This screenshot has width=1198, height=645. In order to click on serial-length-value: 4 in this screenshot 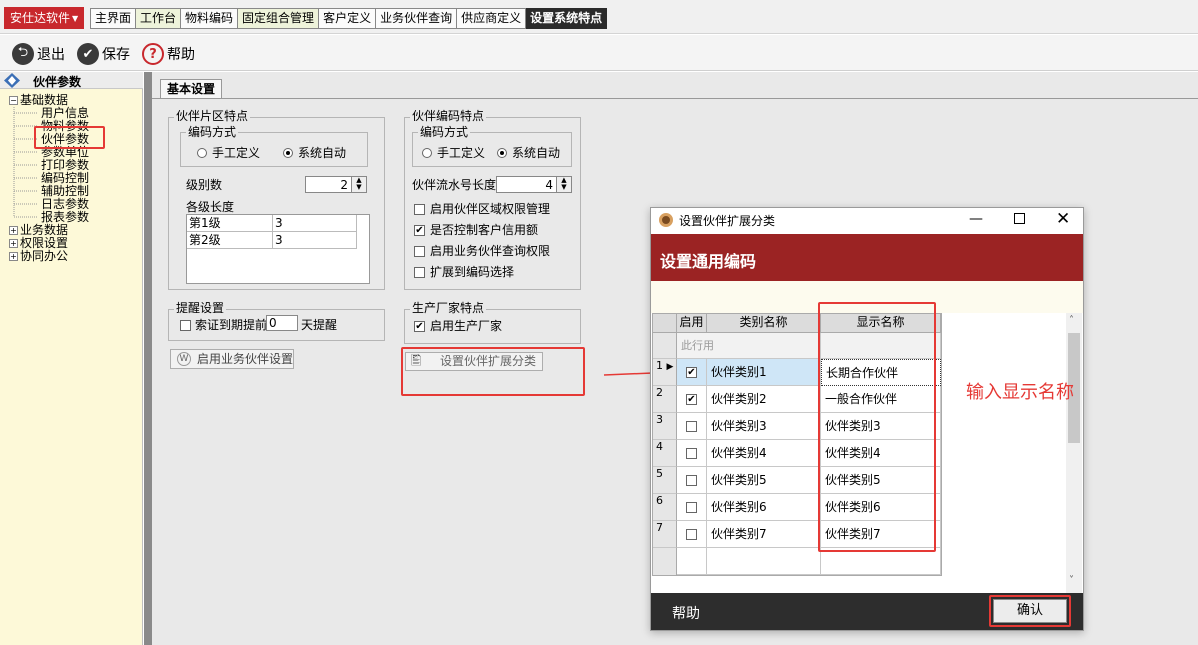, I will do `click(549, 185)`.